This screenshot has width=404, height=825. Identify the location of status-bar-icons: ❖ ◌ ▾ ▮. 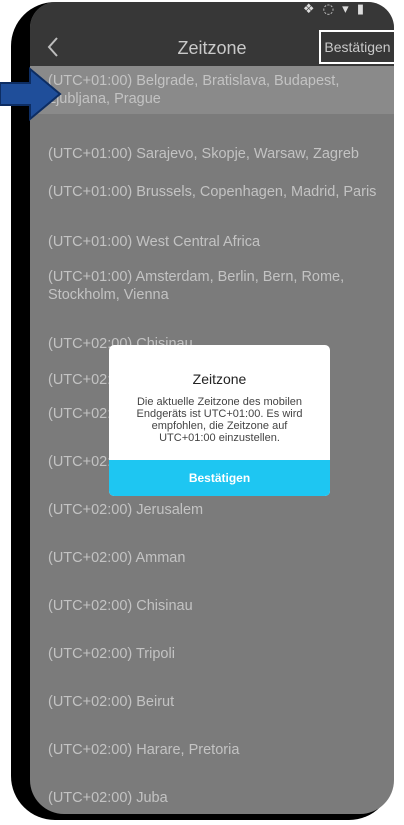
(334, 9).